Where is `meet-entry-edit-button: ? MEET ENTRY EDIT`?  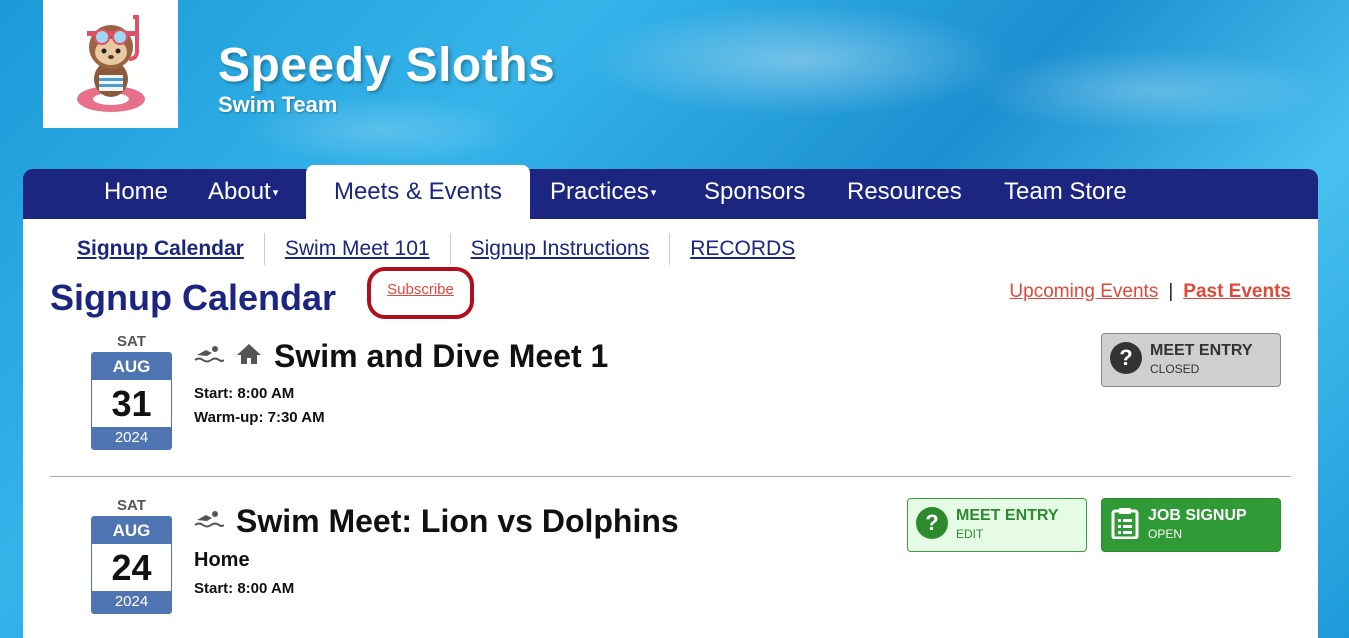 meet-entry-edit-button: ? MEET ENTRY EDIT is located at coordinates (997, 525).